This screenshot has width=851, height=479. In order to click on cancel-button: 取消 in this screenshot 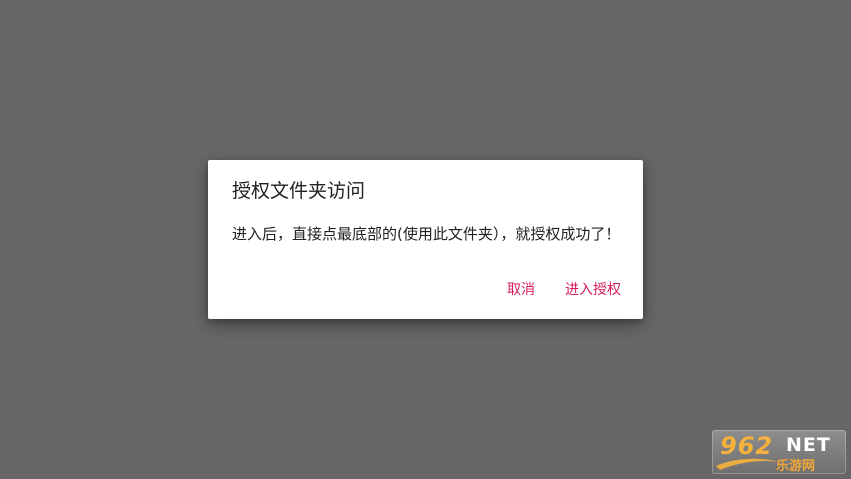, I will do `click(521, 290)`.